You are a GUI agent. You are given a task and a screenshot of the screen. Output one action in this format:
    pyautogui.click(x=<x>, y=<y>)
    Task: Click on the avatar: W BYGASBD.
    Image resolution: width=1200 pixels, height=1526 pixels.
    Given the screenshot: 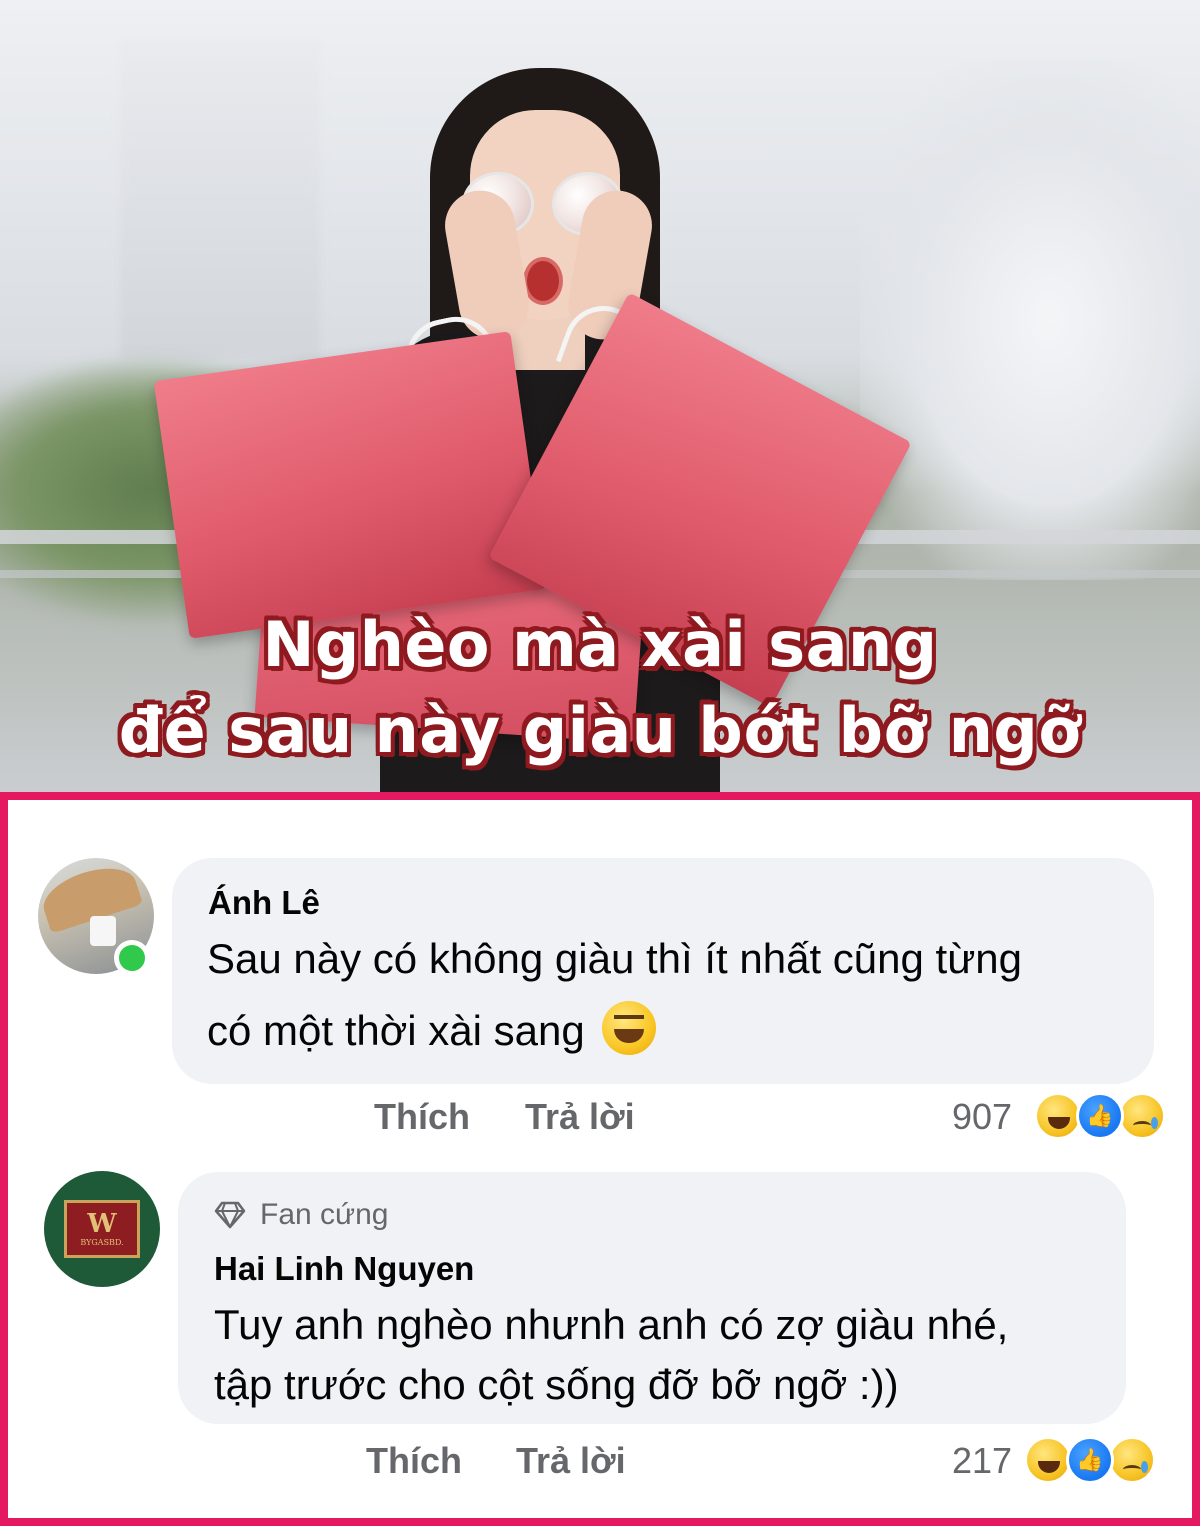 What is the action you would take?
    pyautogui.click(x=102, y=1229)
    